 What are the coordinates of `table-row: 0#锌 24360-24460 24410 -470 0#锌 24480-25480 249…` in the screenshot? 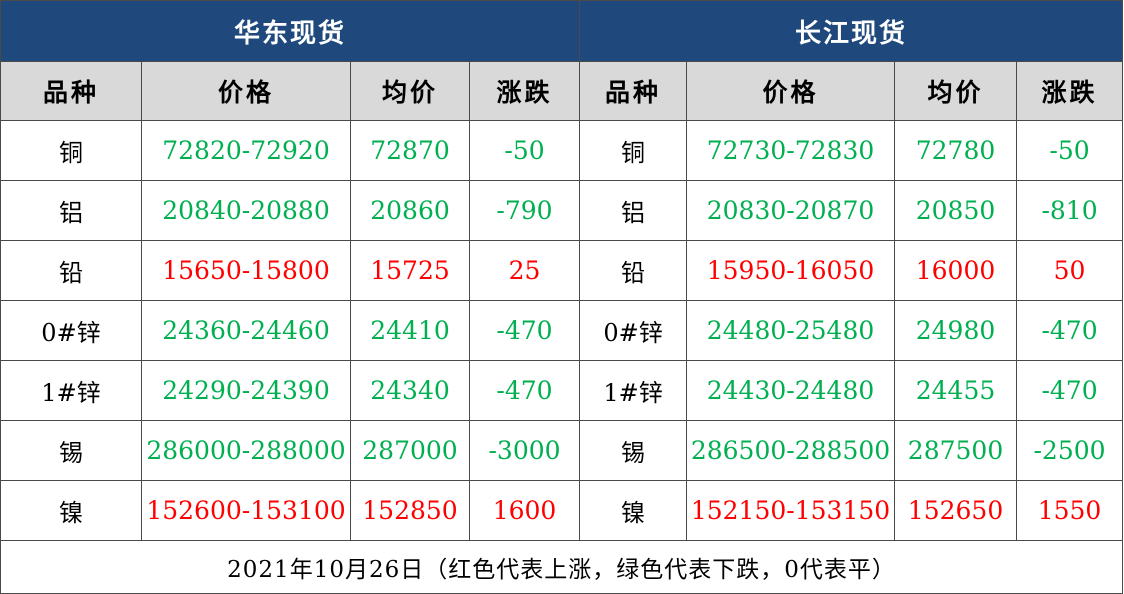 It's located at (562, 330).